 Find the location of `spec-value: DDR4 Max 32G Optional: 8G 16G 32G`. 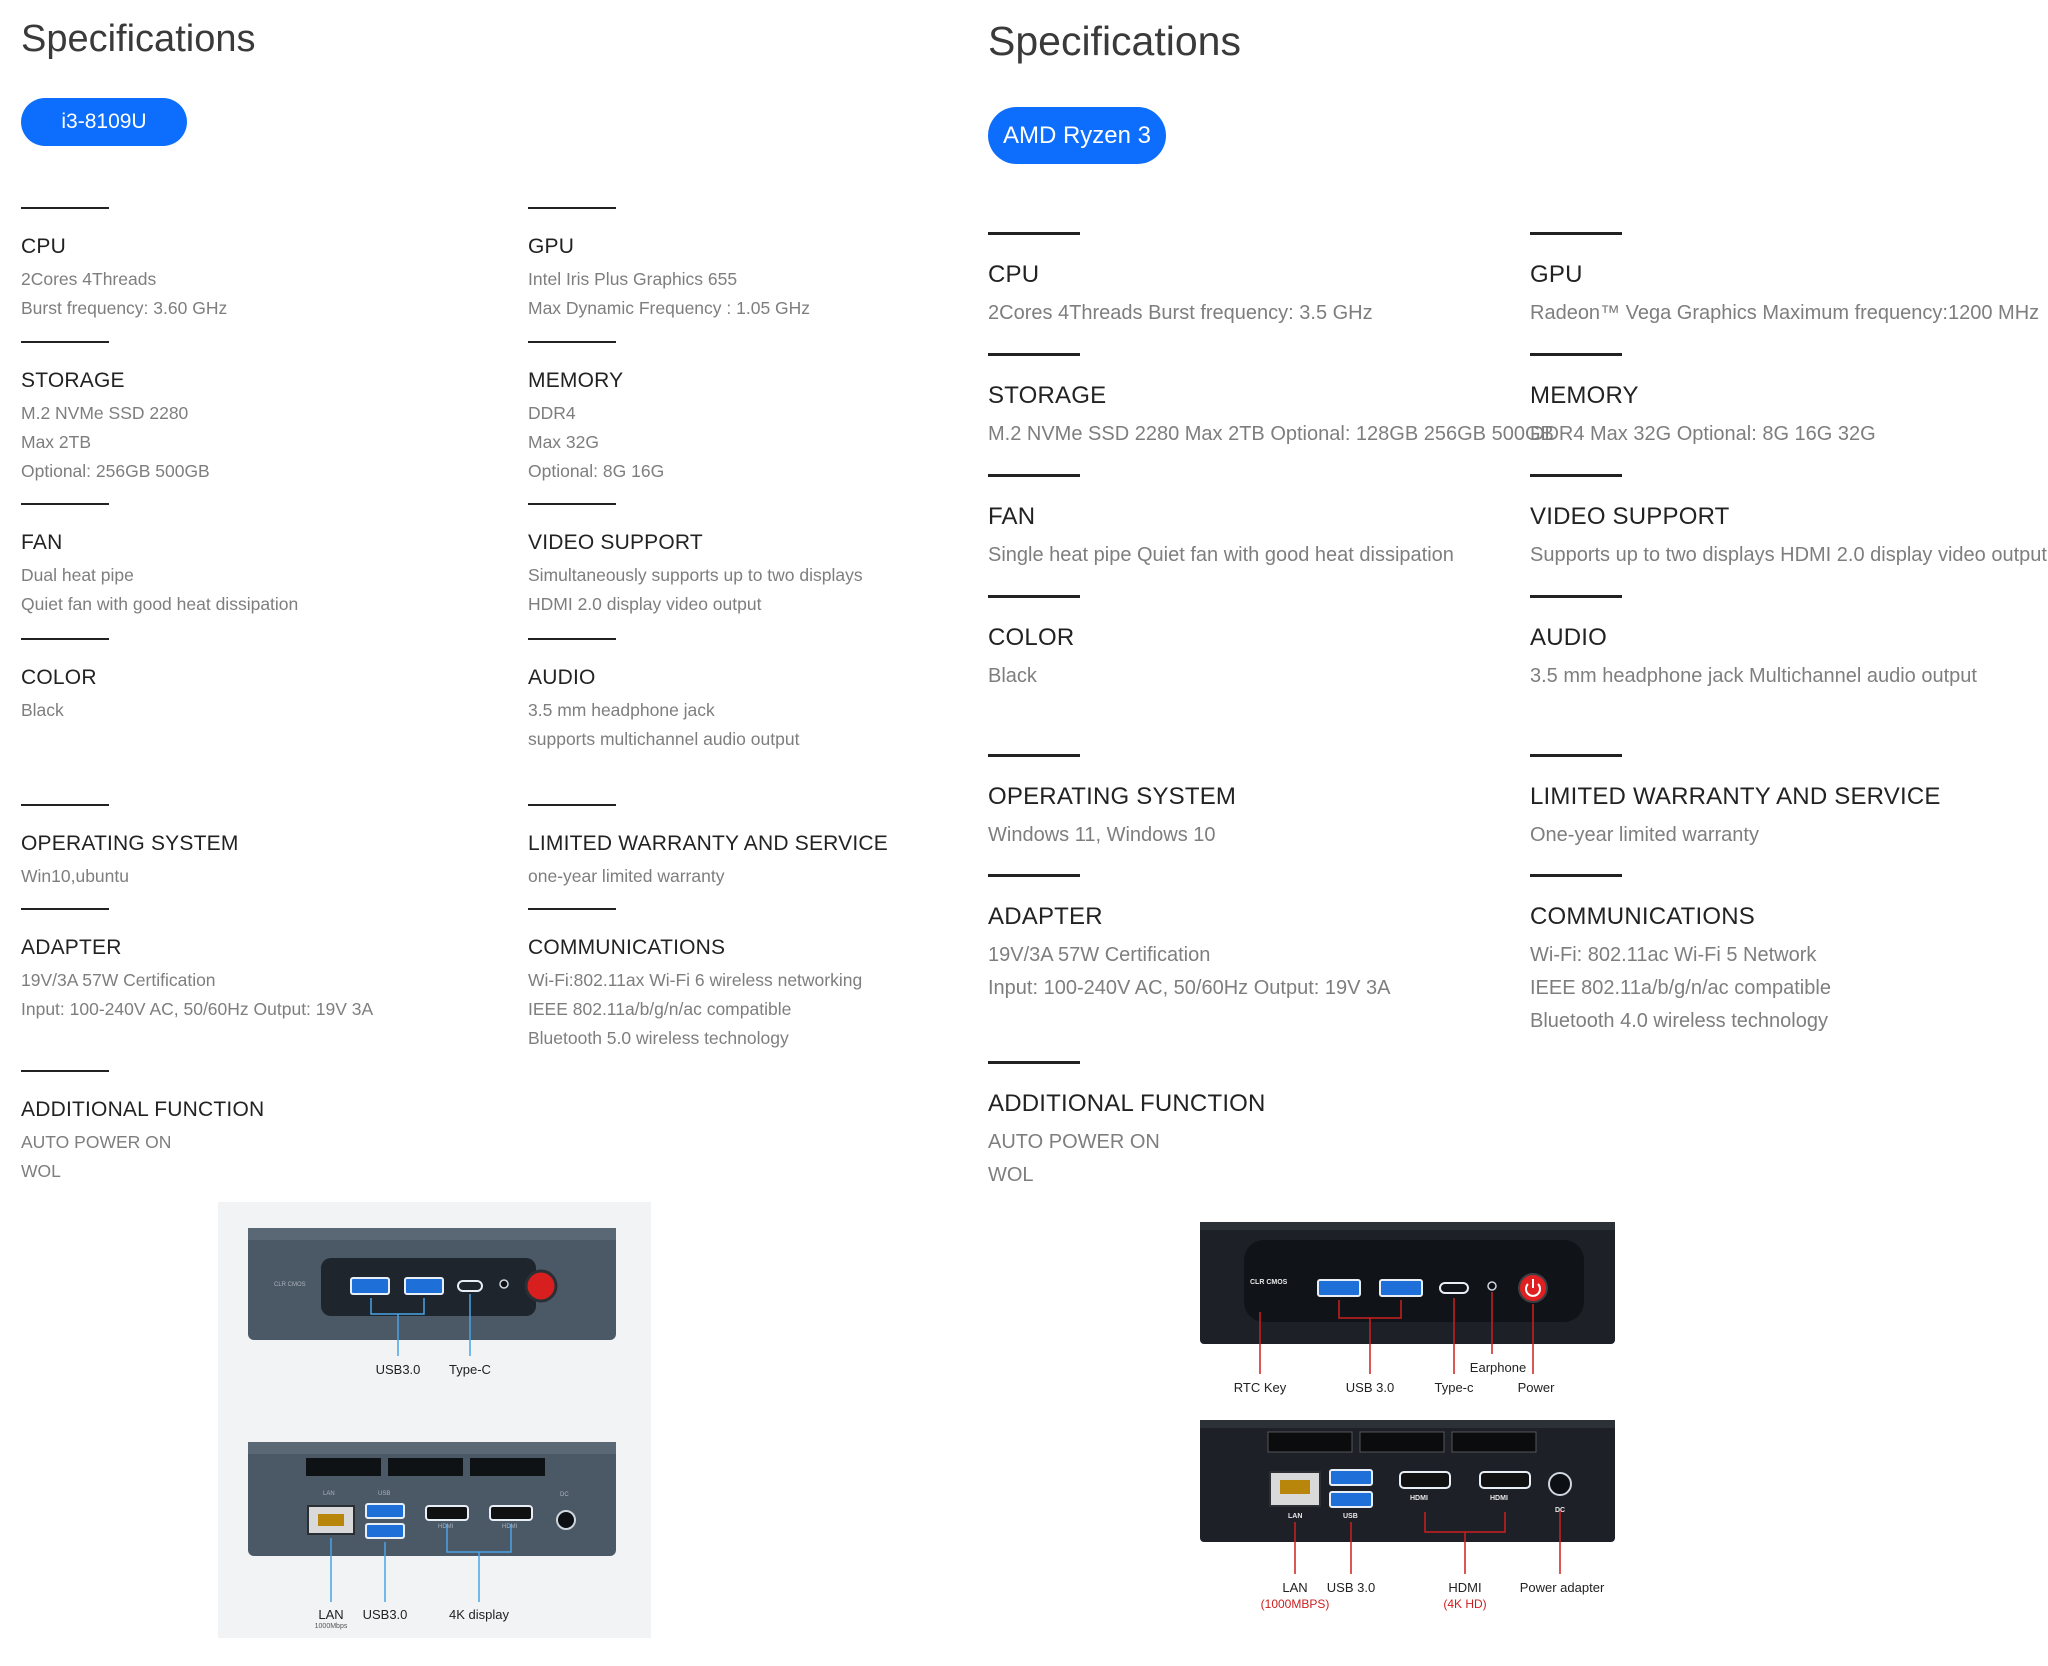

spec-value: DDR4 Max 32G Optional: 8G 16G 32G is located at coordinates (1703, 434).